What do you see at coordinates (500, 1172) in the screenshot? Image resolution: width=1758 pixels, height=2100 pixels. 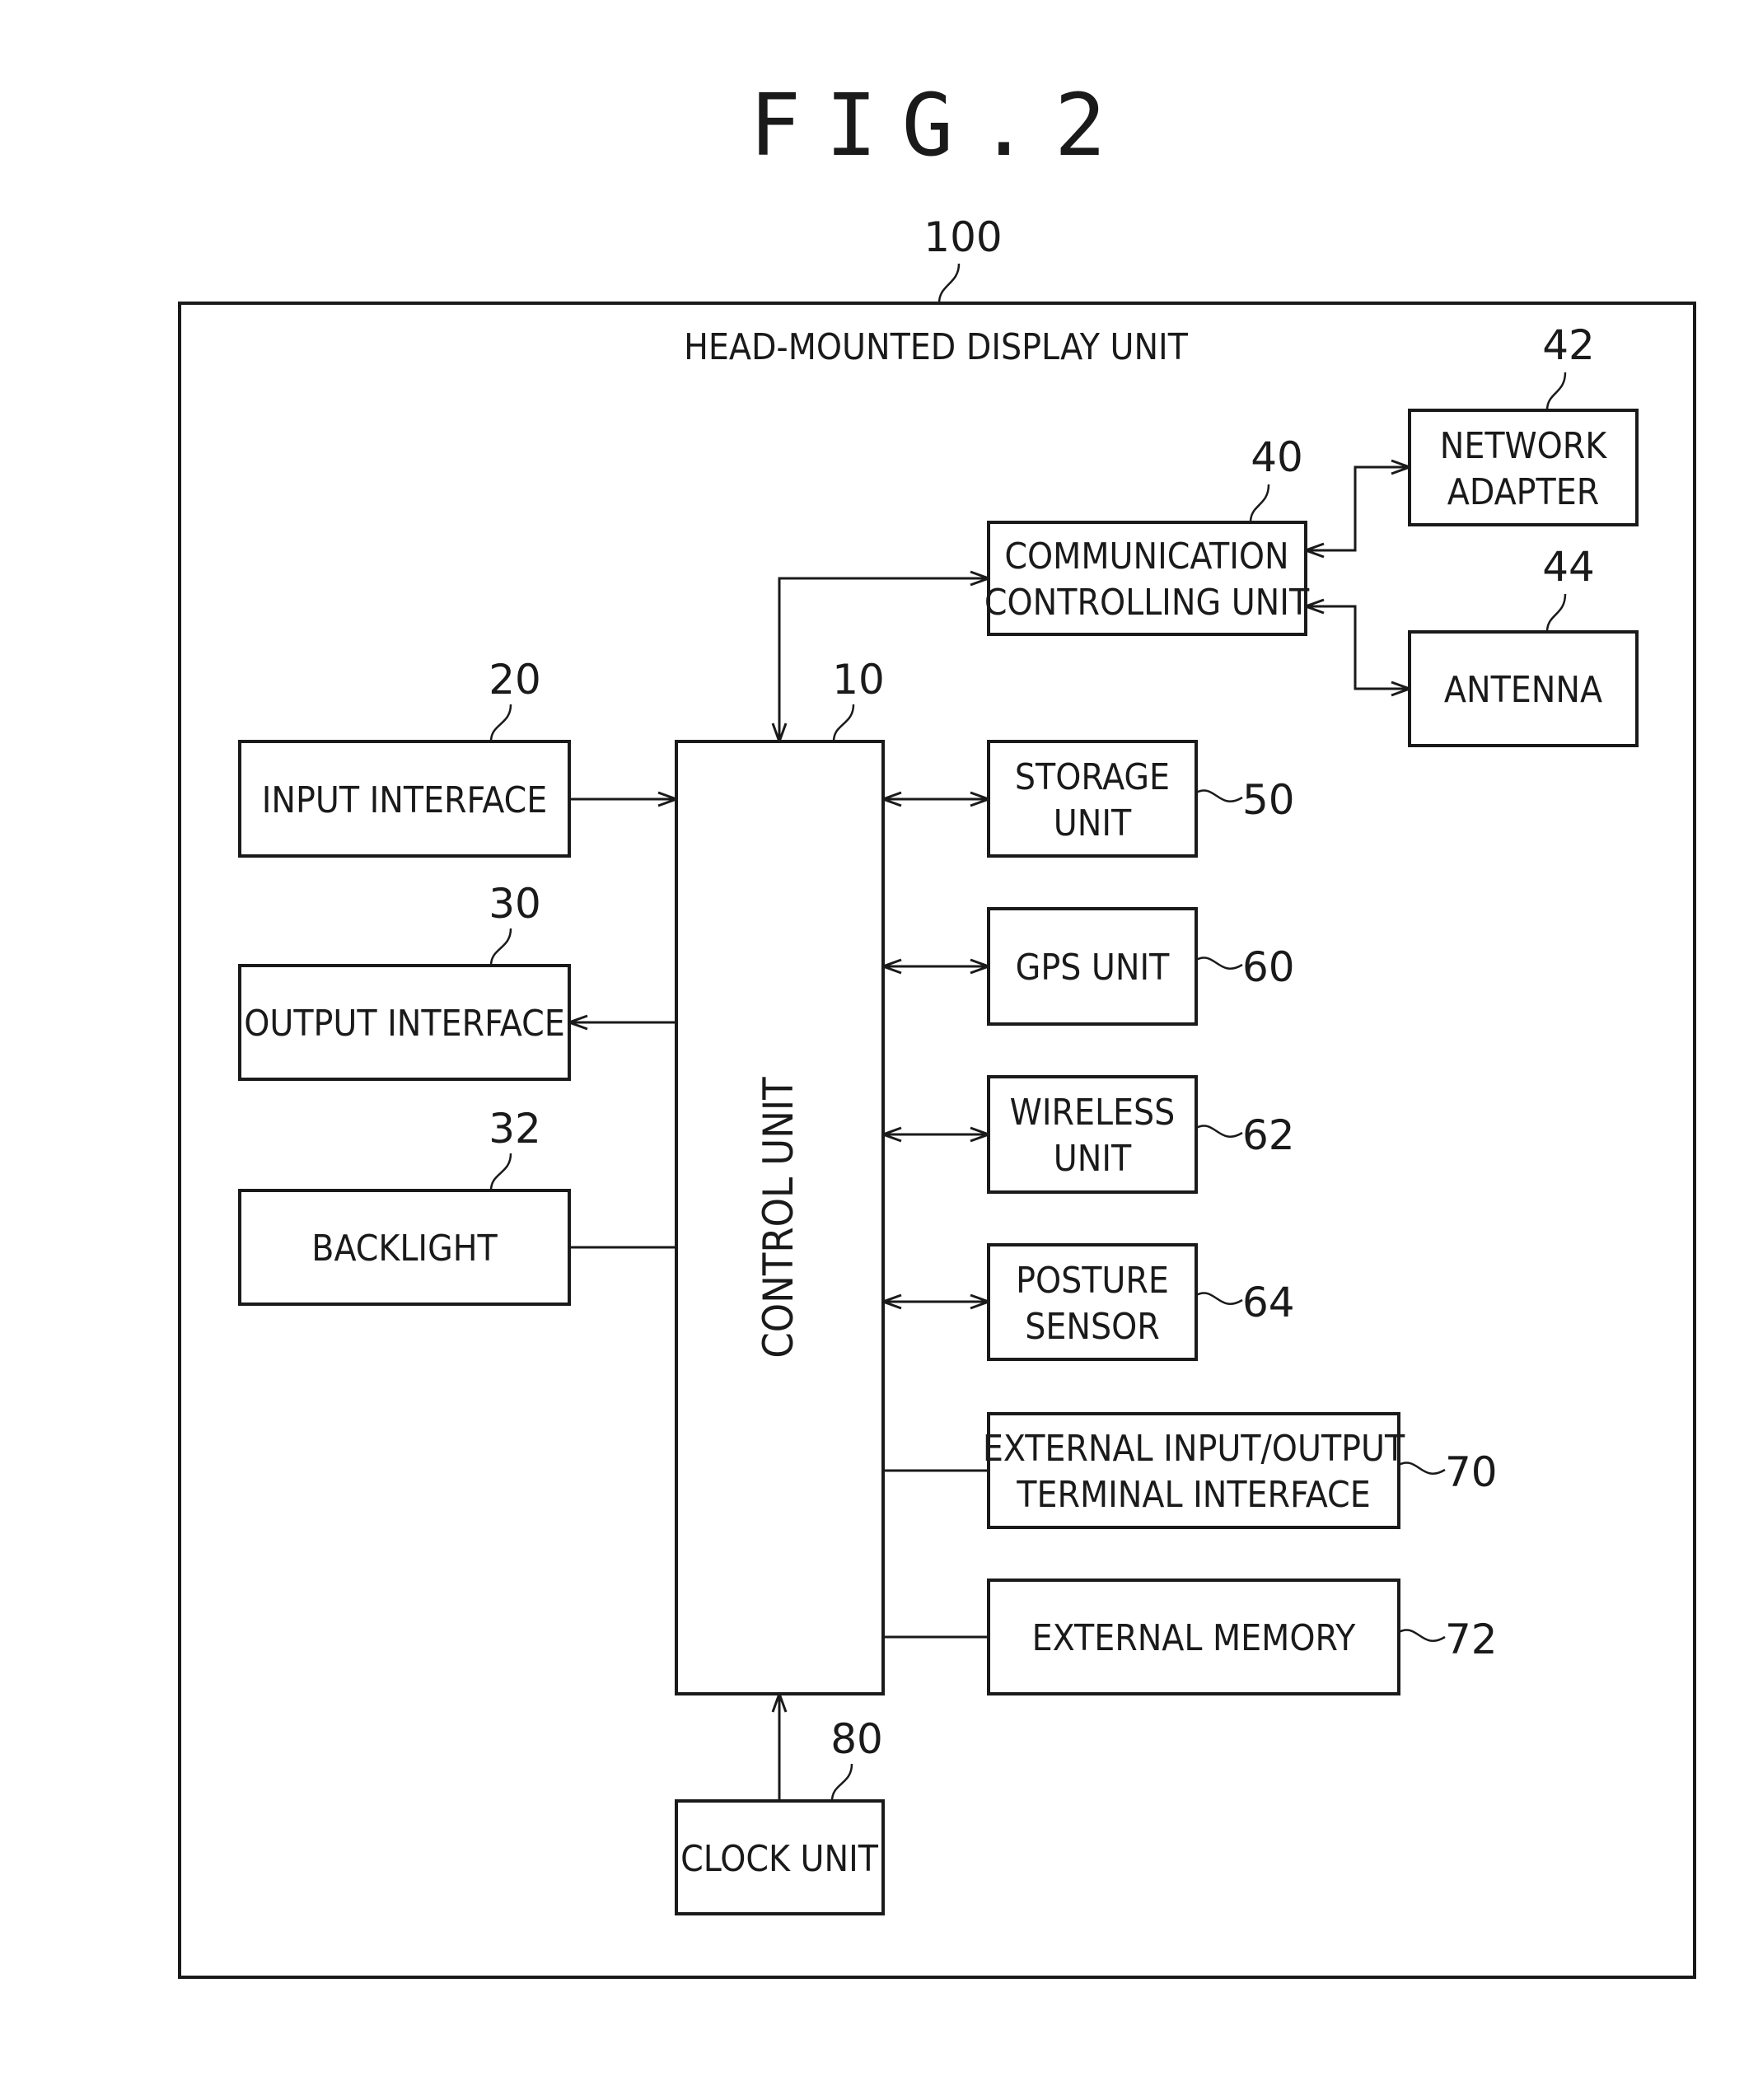 I see `backlight-leader` at bounding box center [500, 1172].